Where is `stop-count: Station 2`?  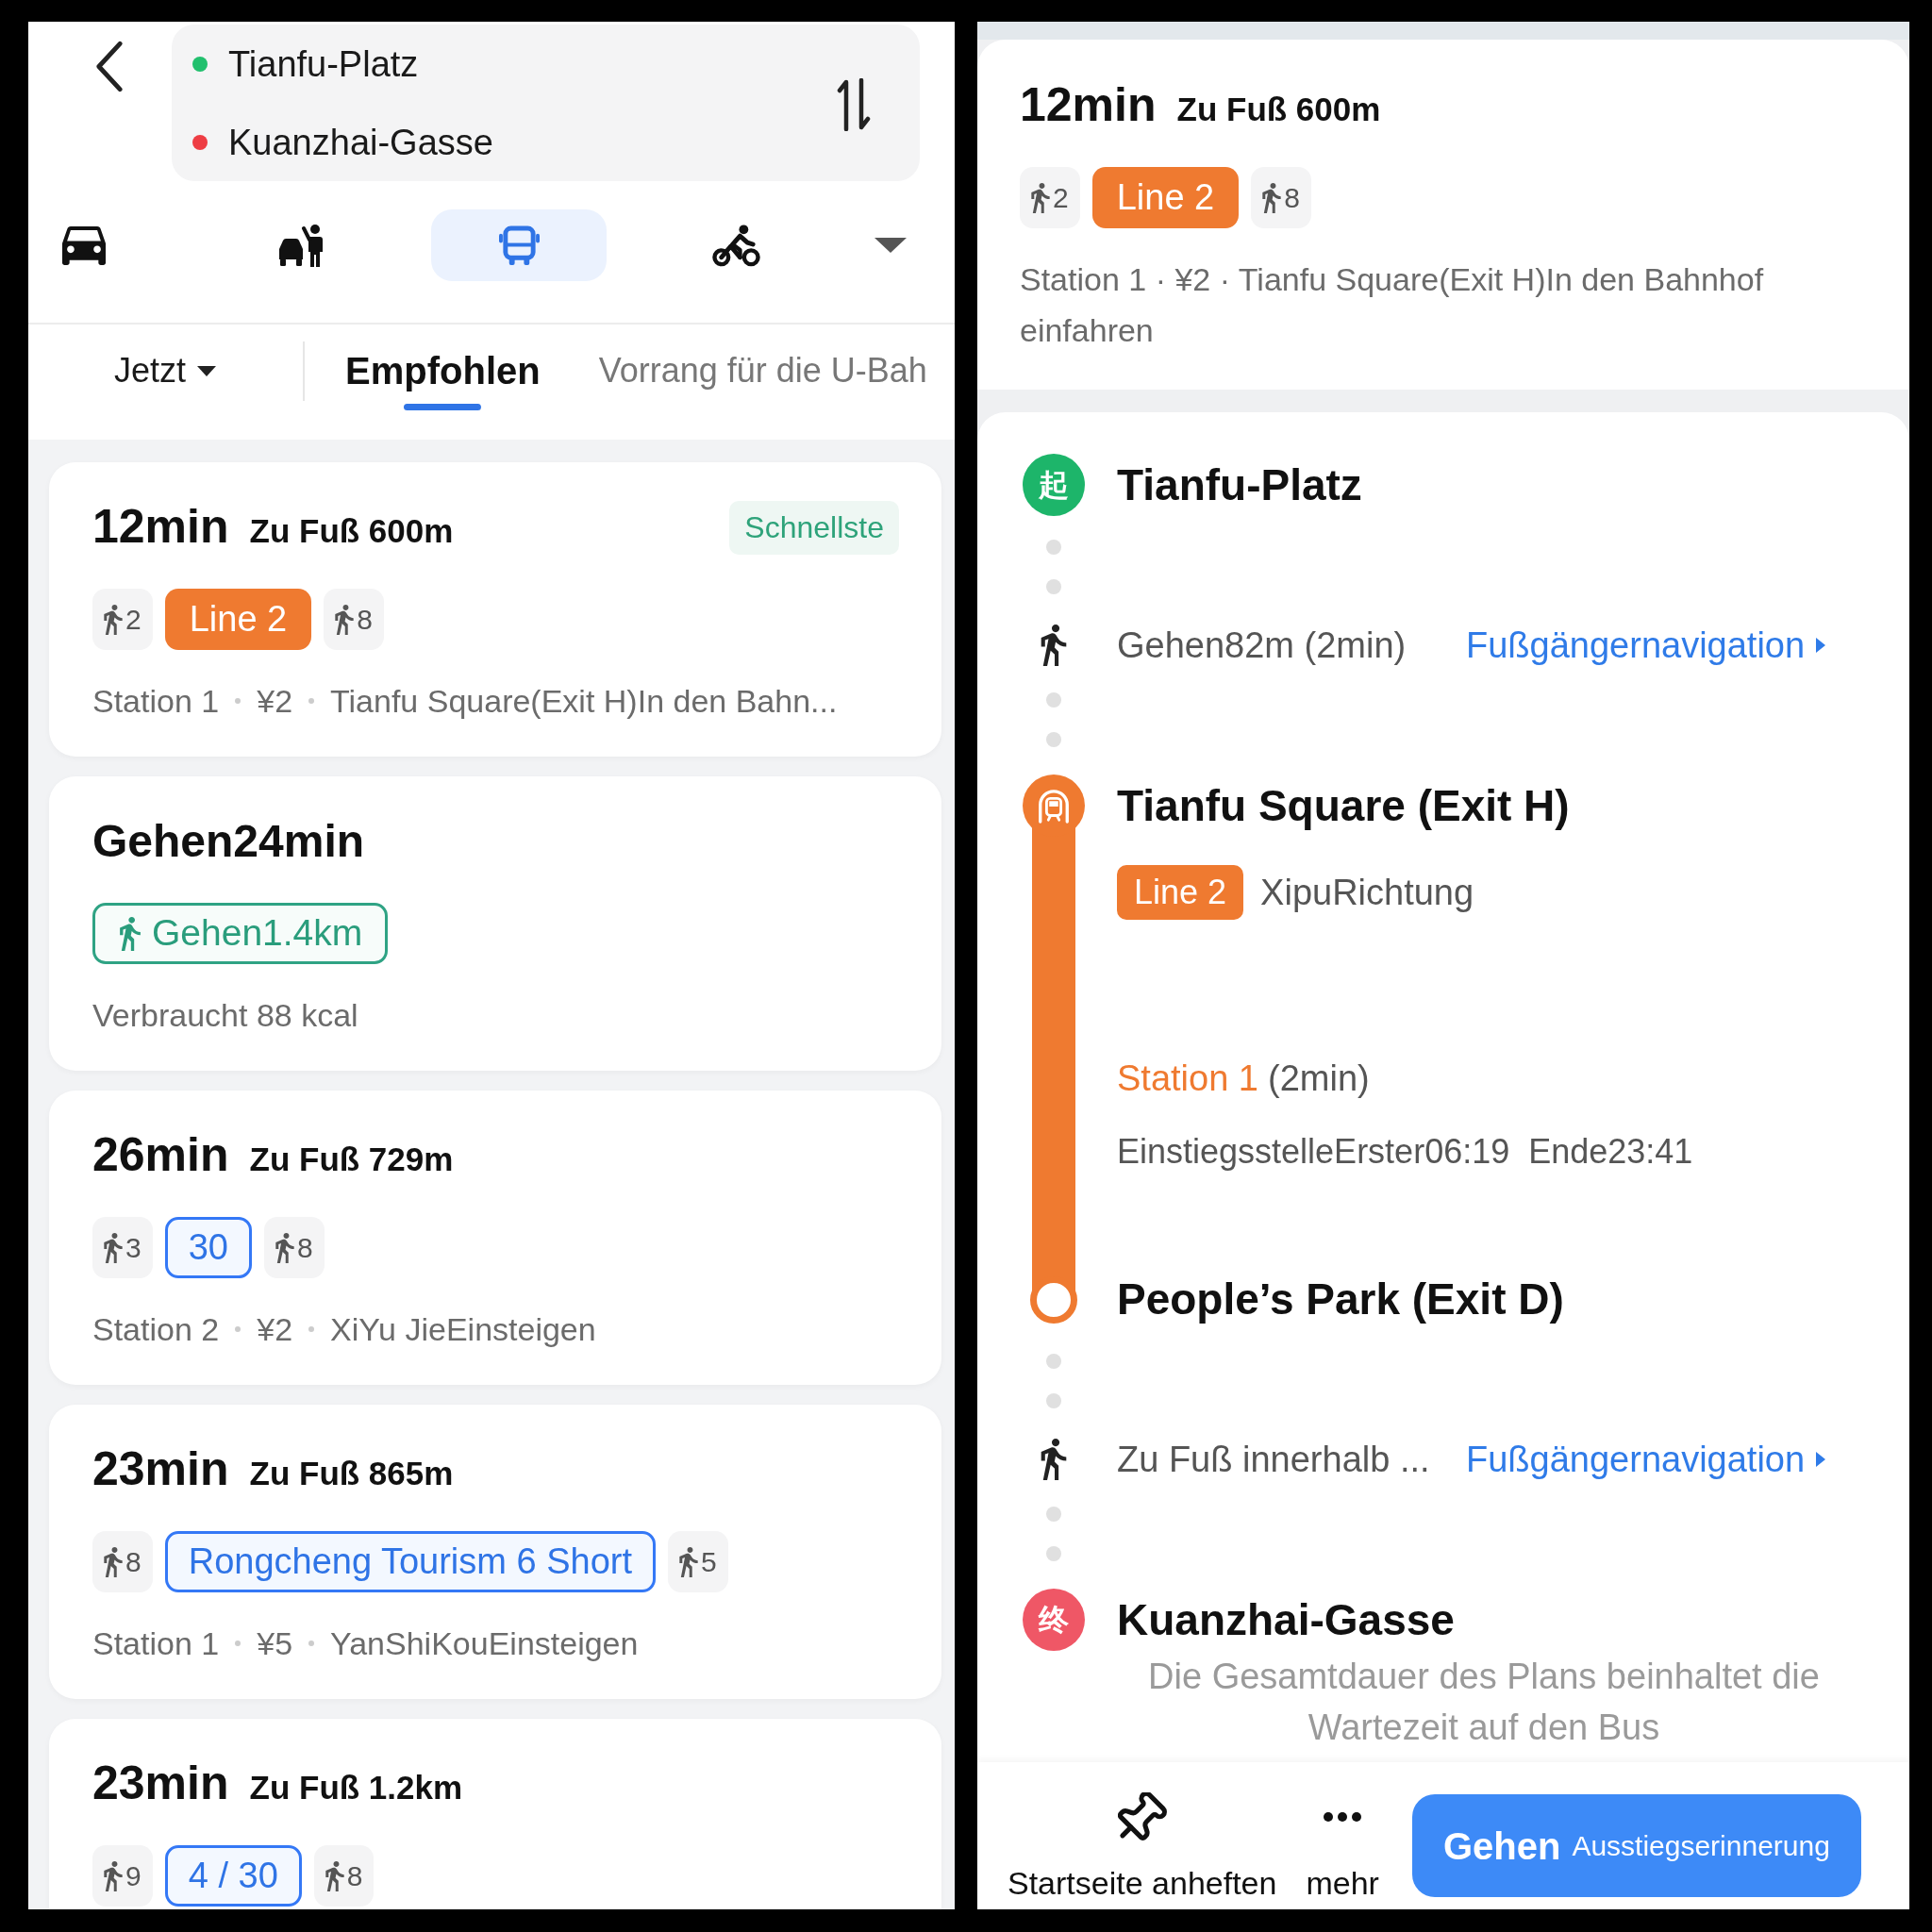 stop-count: Station 2 is located at coordinates (156, 1329).